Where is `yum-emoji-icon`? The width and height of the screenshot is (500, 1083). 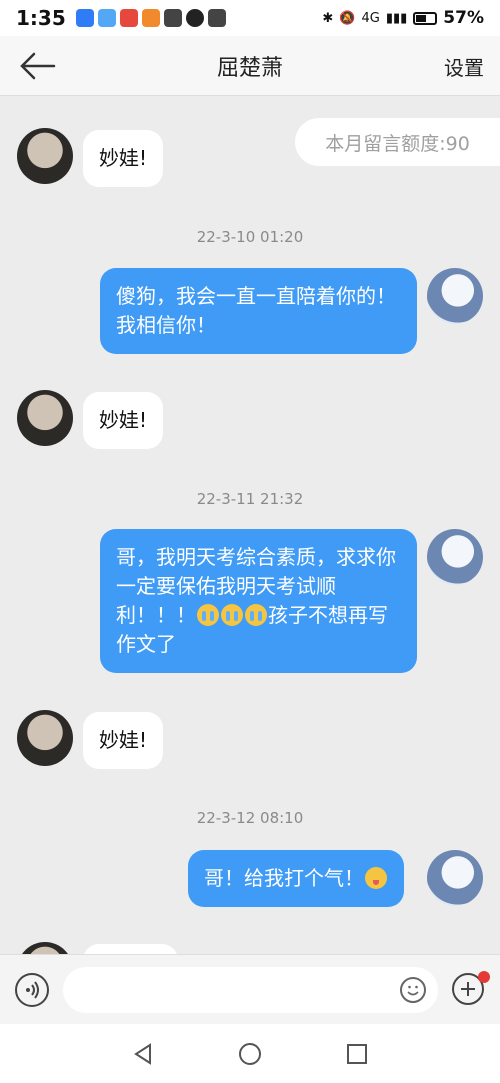 yum-emoji-icon is located at coordinates (376, 878).